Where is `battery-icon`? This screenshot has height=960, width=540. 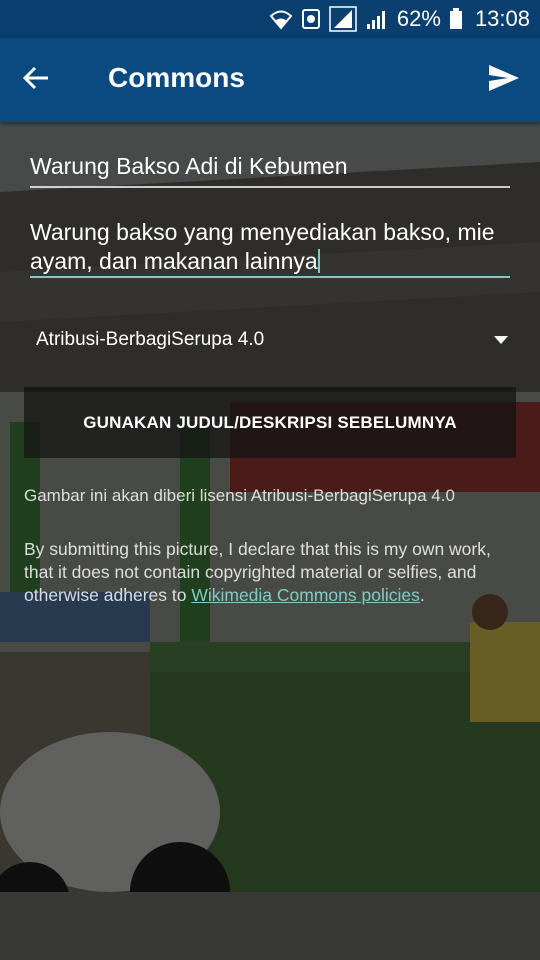 battery-icon is located at coordinates (456, 19).